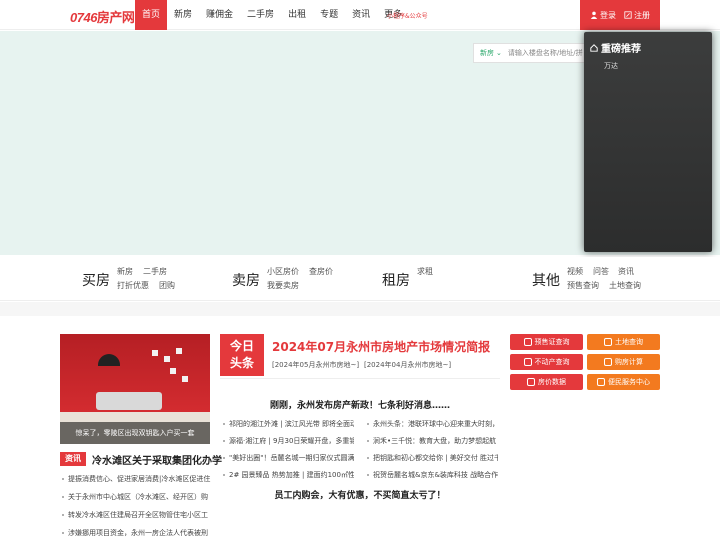 This screenshot has height=540, width=720. I want to click on feature-caption: 惊呆了，零陵区出现双钥匙入户买一套, so click(135, 433).